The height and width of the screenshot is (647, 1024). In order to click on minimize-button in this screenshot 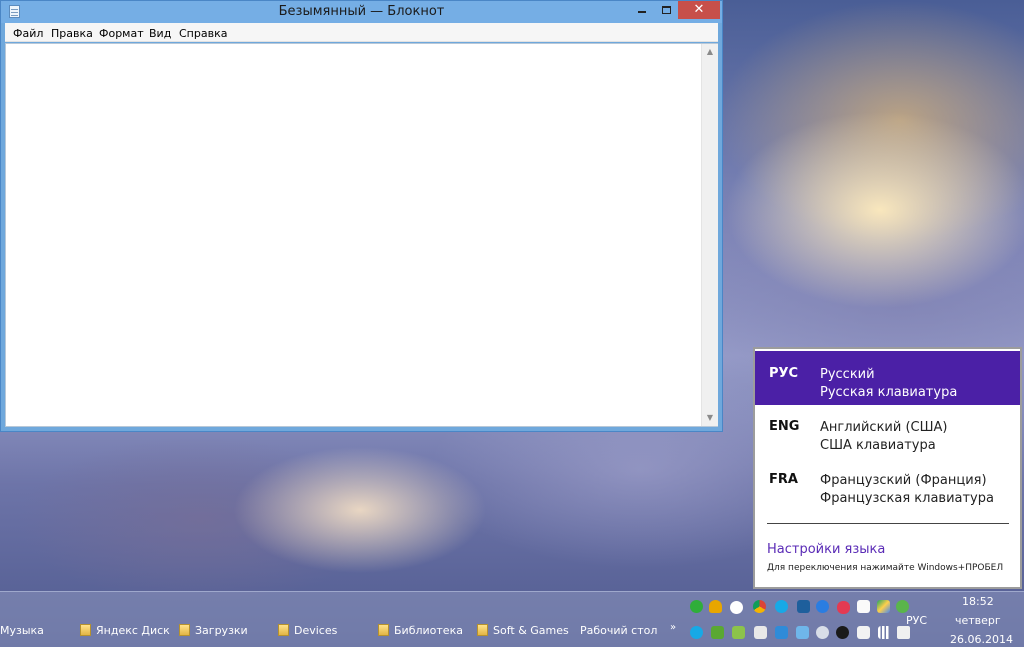, I will do `click(642, 10)`.